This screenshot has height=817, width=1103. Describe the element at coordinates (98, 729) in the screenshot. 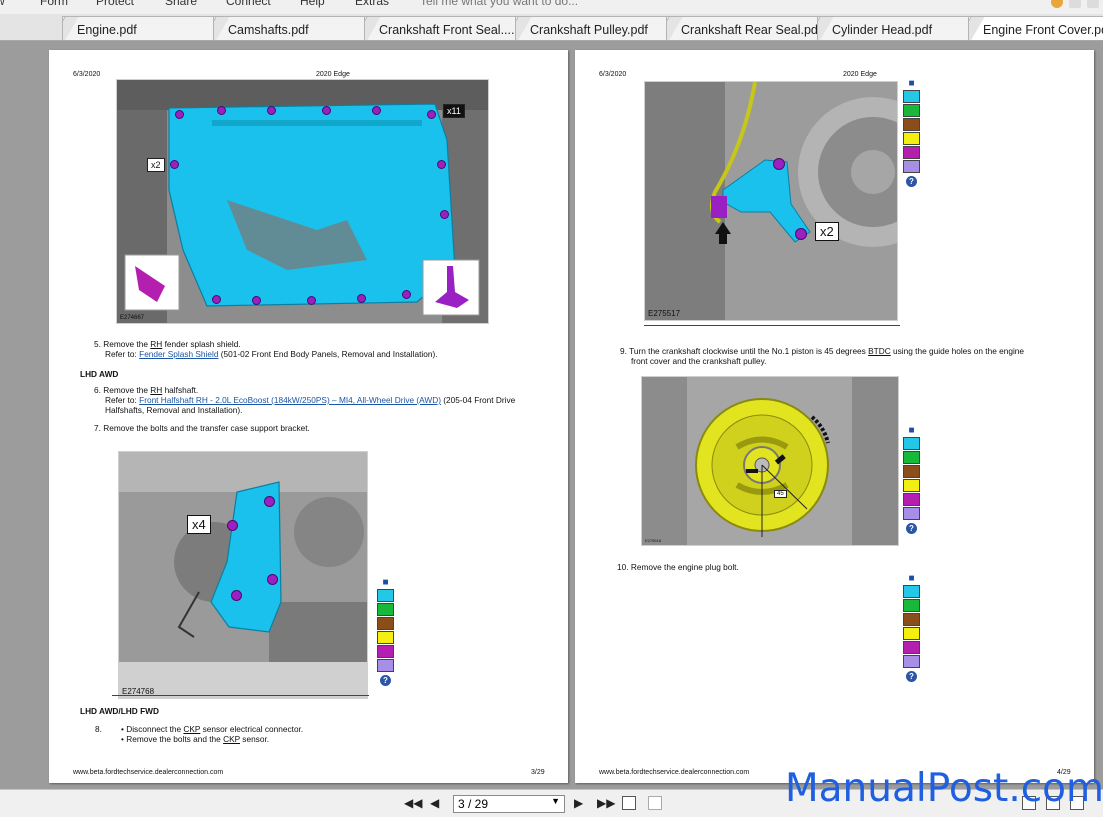

I see `step-8-number: 8.` at that location.